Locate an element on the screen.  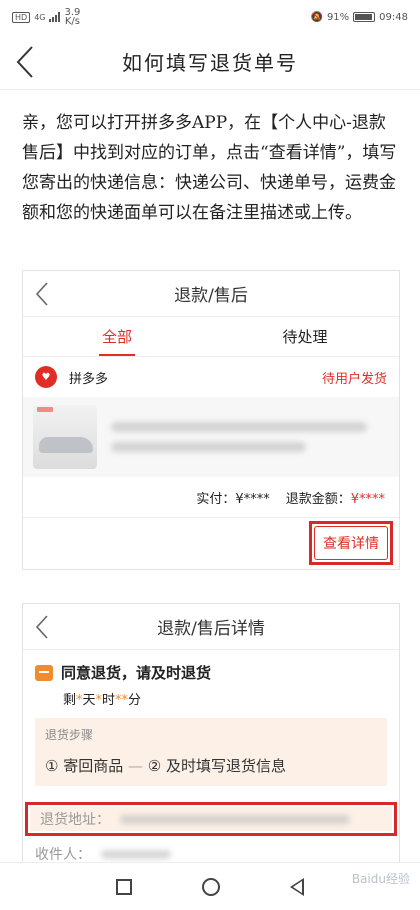
return-steps: 退货步骤 ① 寄回商品 — ② 及时填写退货信息 is located at coordinates (211, 752).